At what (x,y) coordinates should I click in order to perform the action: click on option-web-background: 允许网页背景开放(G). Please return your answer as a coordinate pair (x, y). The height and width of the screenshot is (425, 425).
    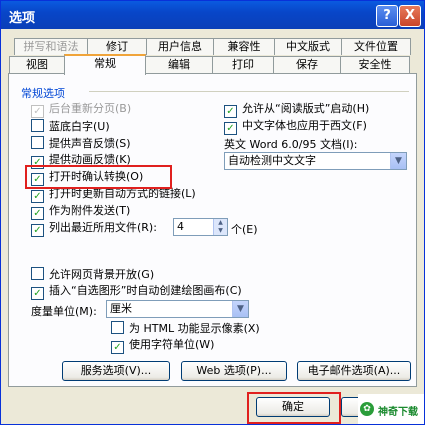
    Looking at the image, I should click on (92, 274).